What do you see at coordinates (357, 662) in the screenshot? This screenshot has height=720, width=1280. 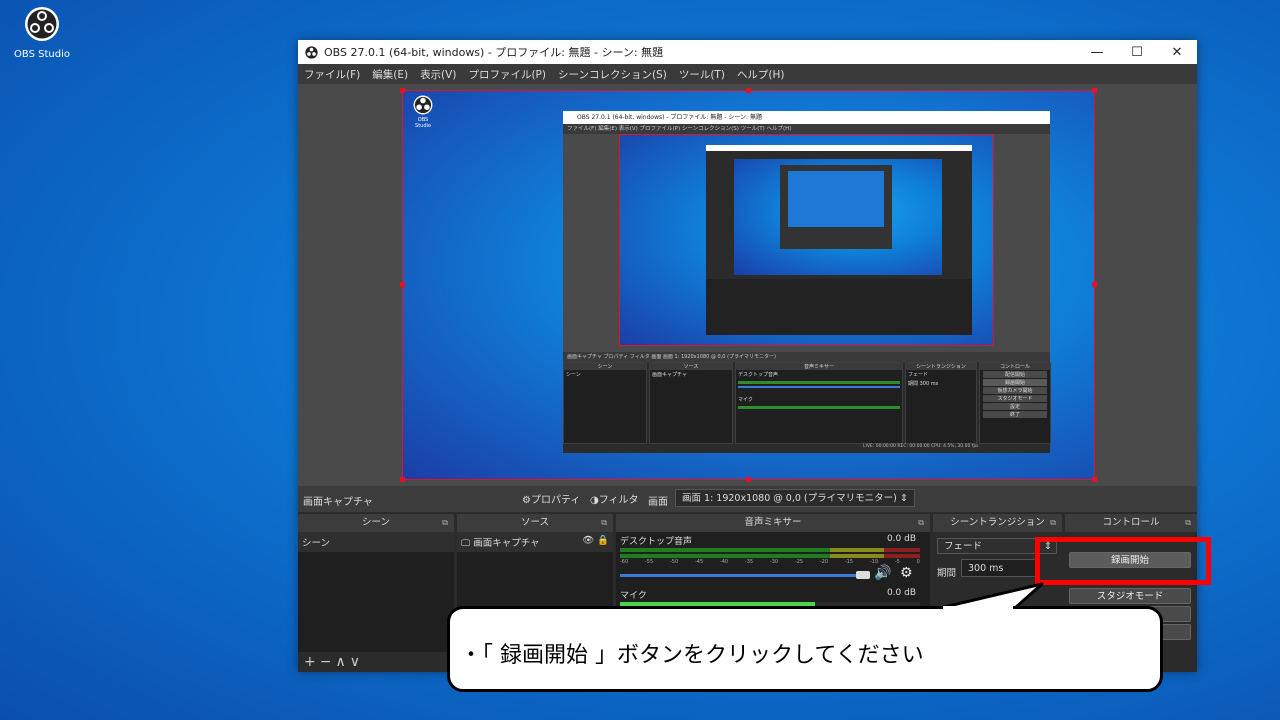 I see `down-icon: ∨` at bounding box center [357, 662].